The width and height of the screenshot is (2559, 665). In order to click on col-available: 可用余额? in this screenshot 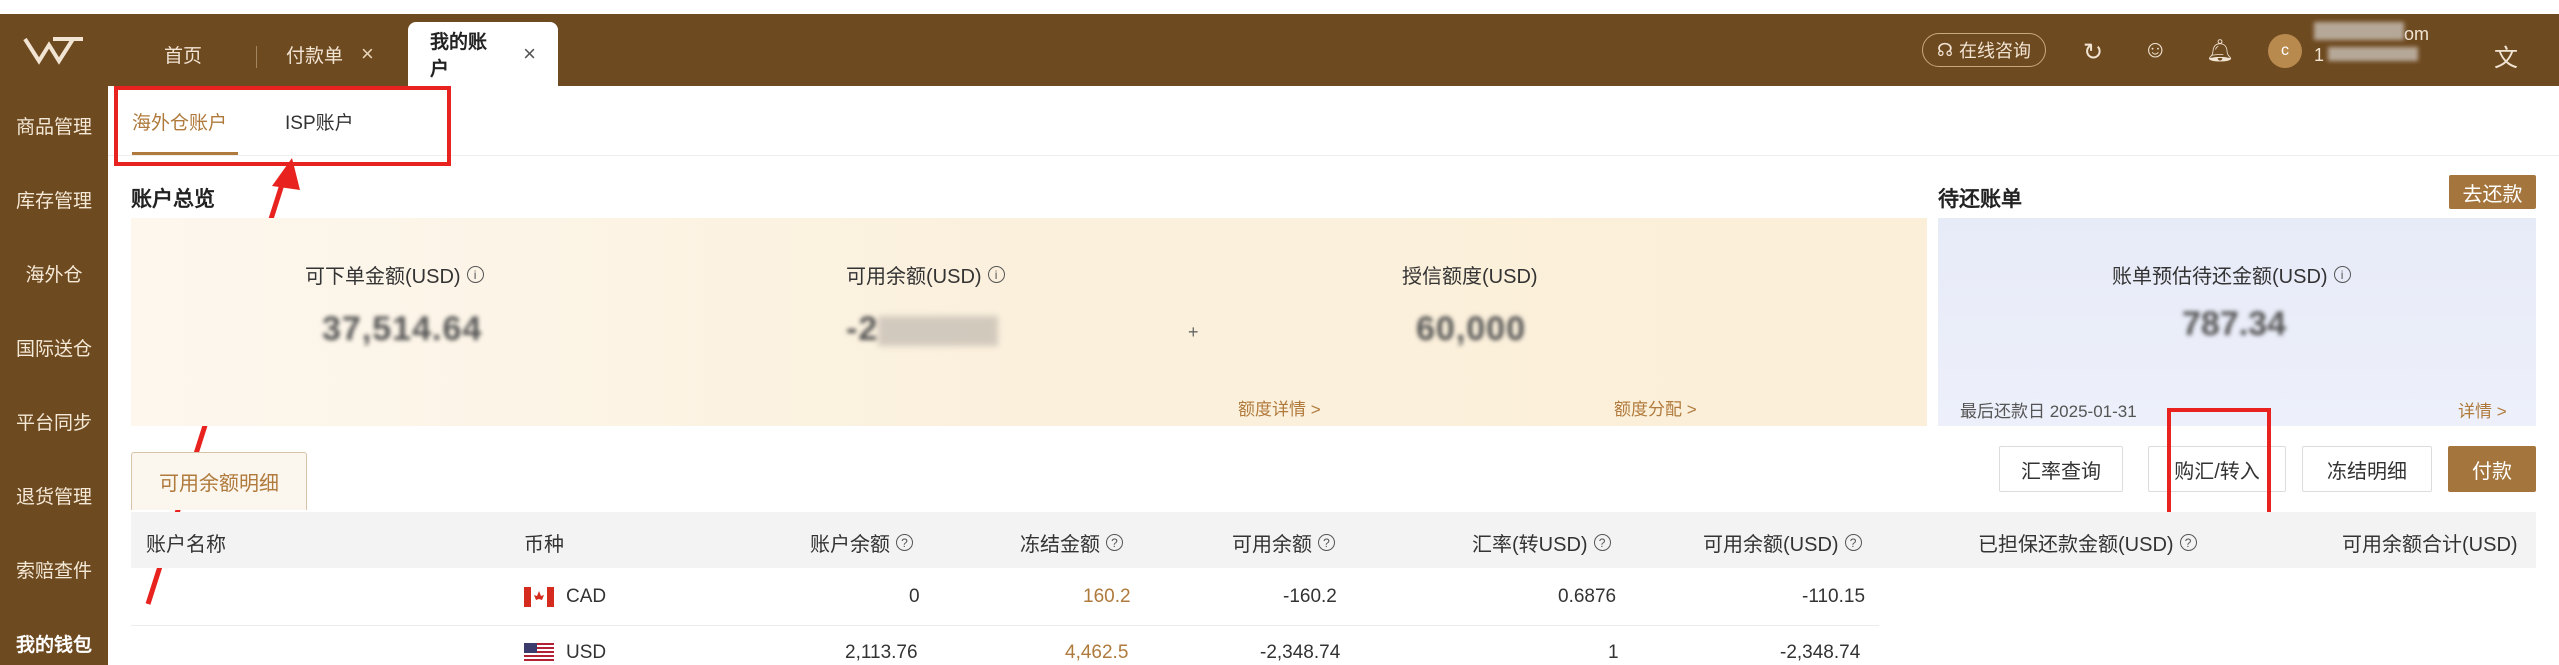, I will do `click(1283, 542)`.